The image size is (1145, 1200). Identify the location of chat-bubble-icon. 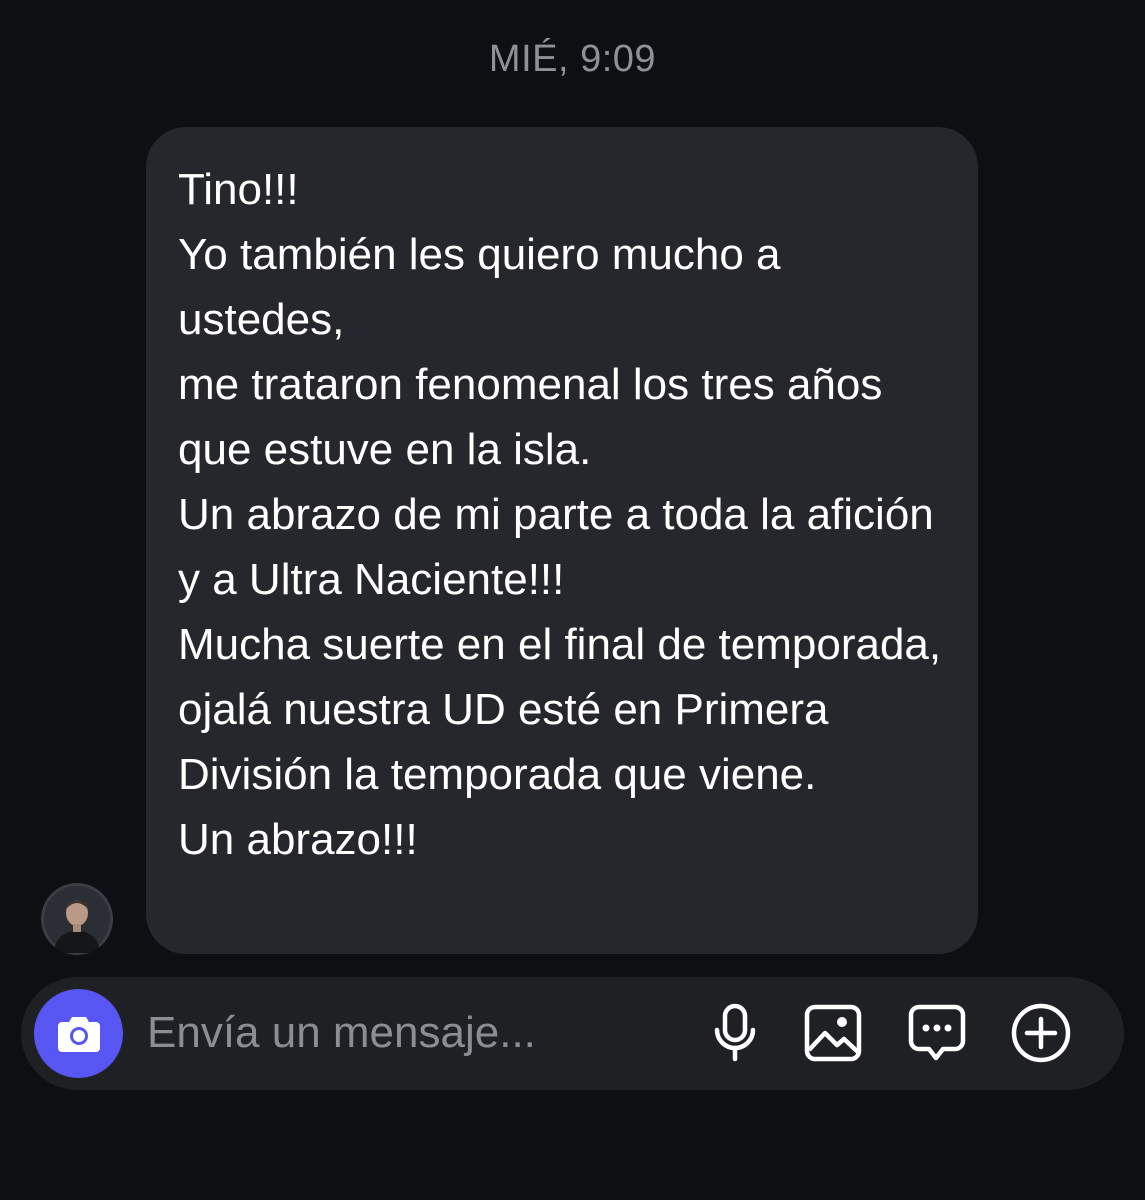
(937, 1032).